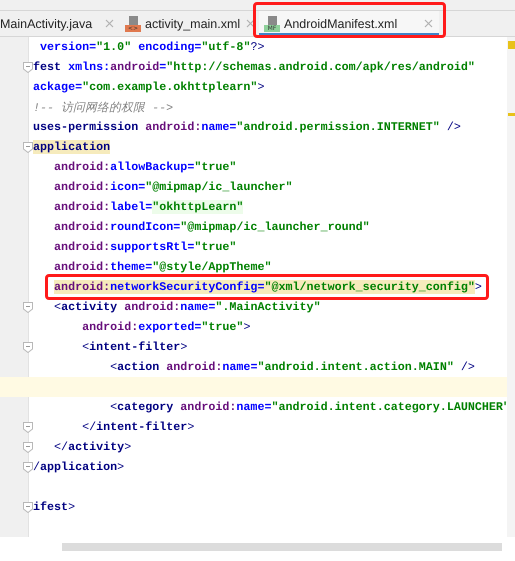 This screenshot has width=515, height=561. What do you see at coordinates (254, 67) in the screenshot?
I see `code-line: fest xmlns:android="http://schemas.android.com/apk/res/android"` at bounding box center [254, 67].